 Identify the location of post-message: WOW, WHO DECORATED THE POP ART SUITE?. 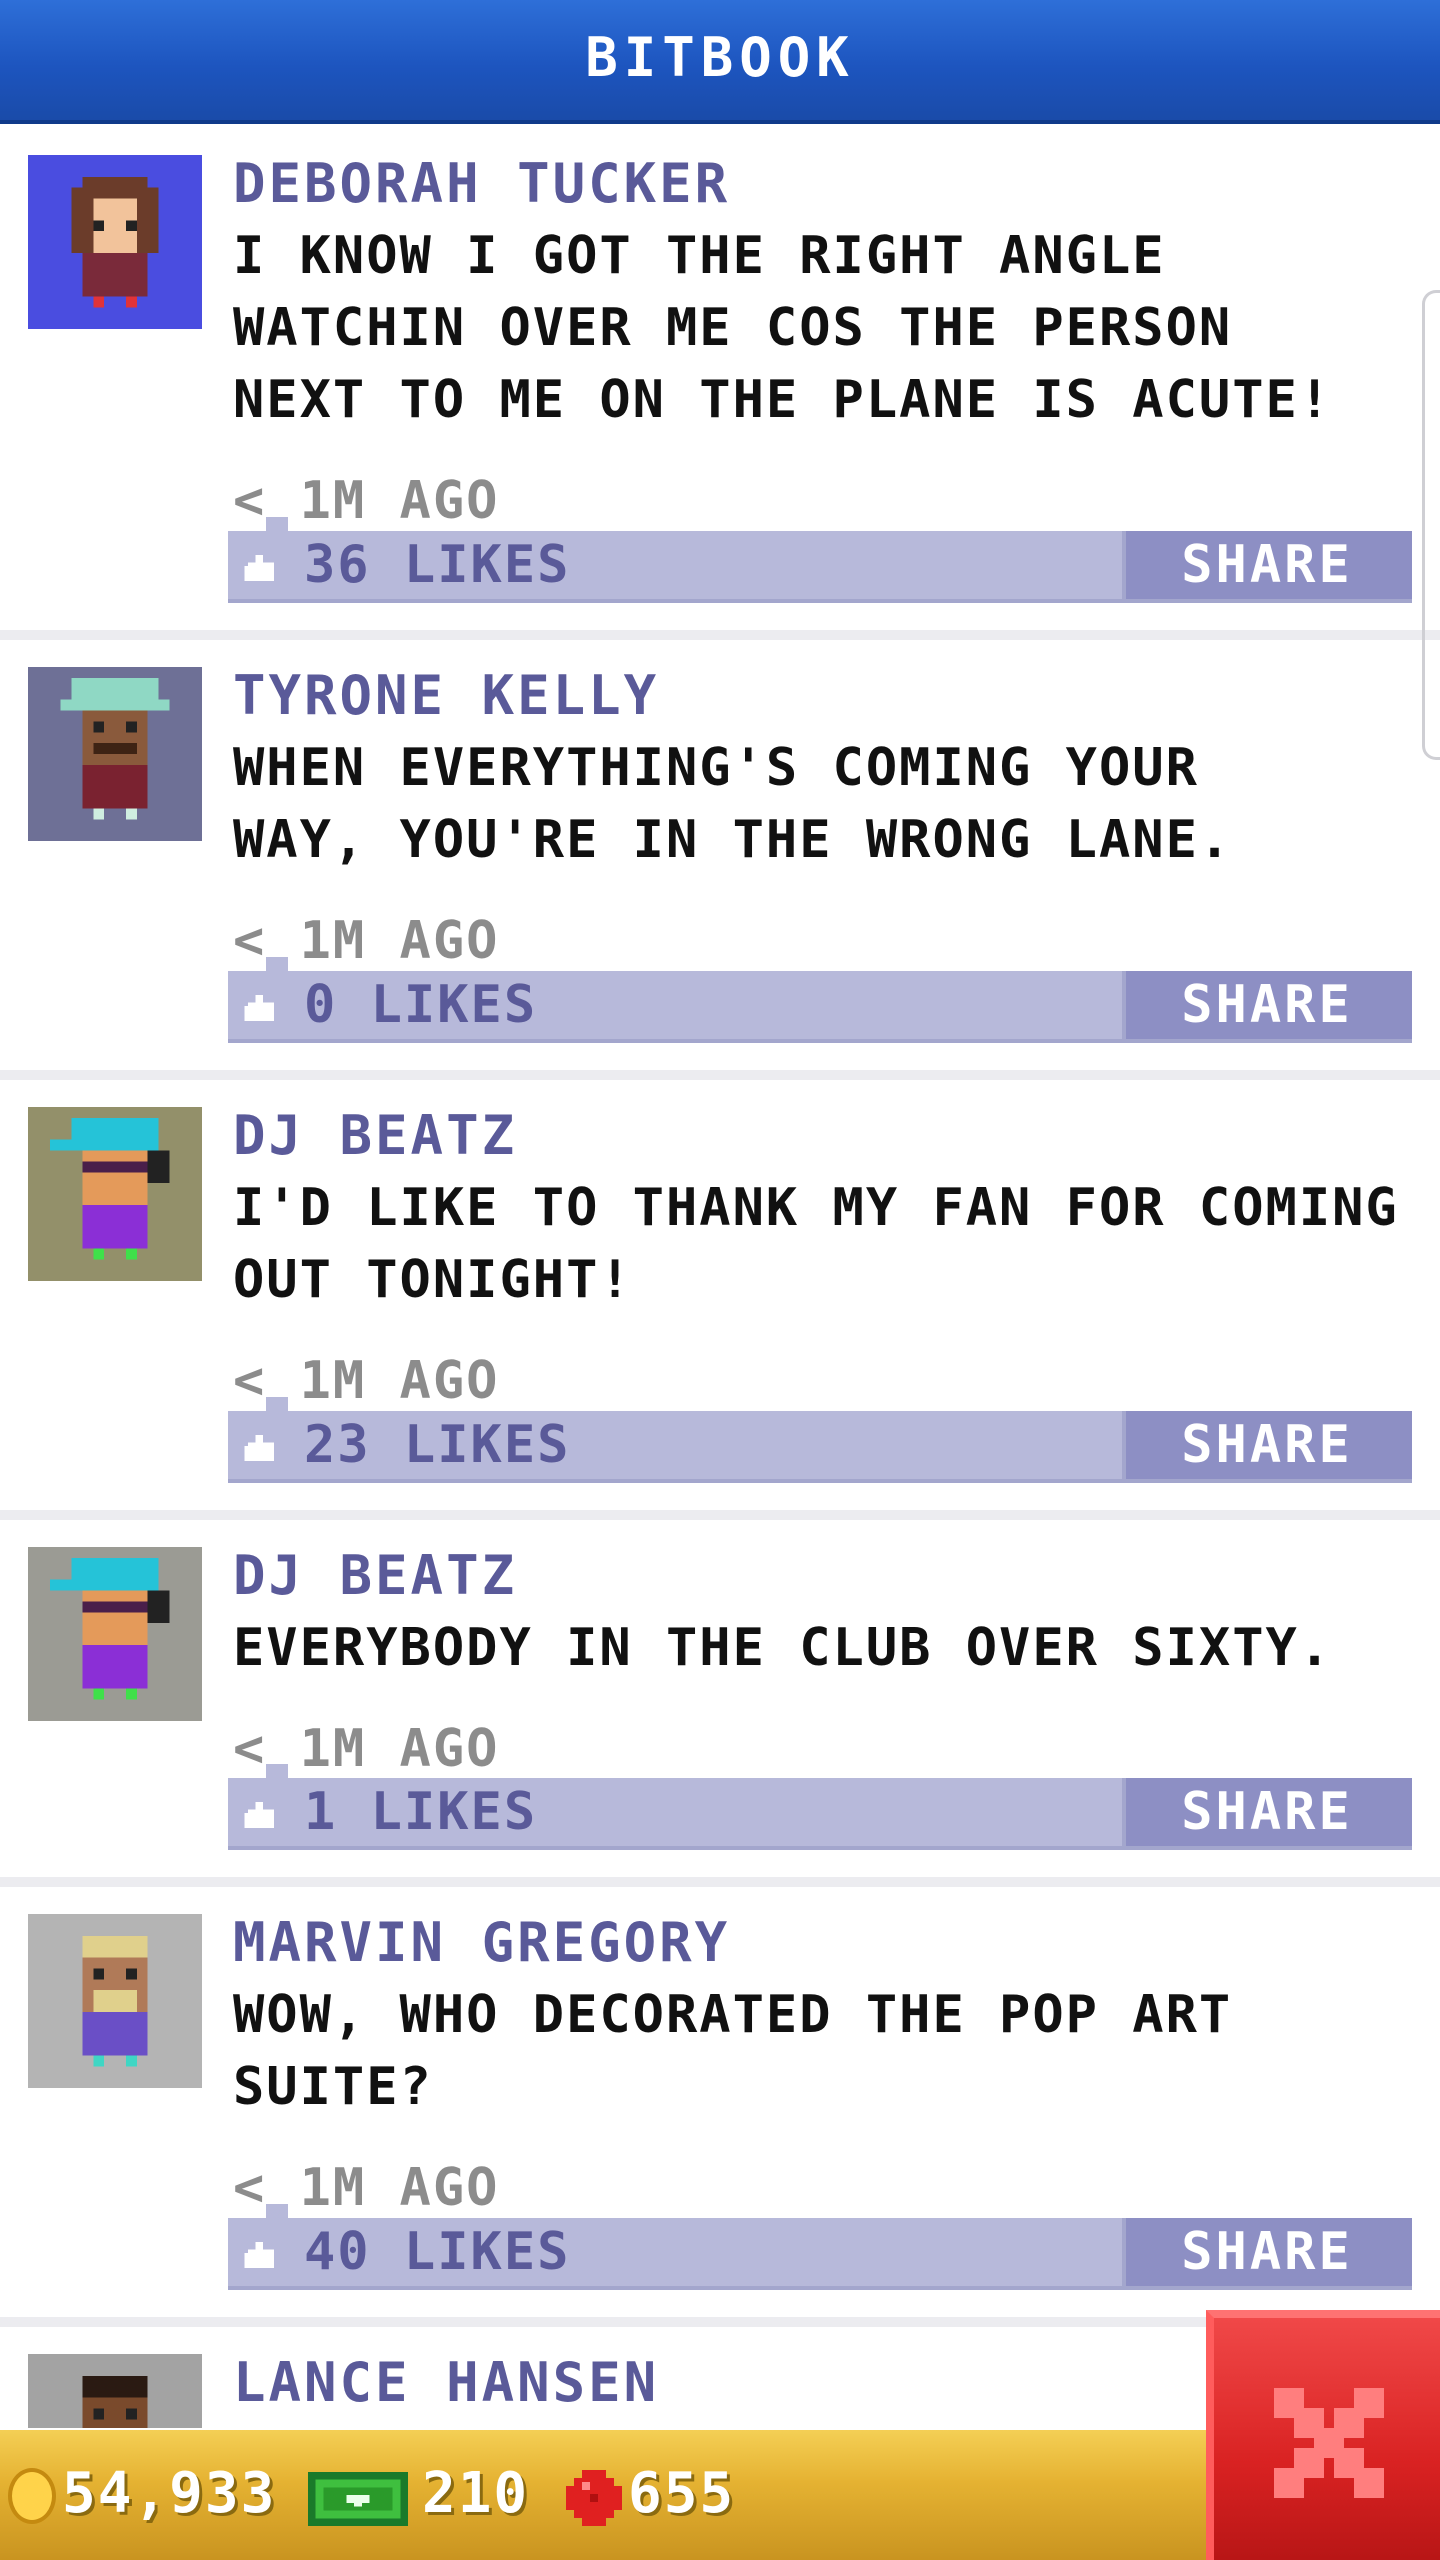
(733, 2051).